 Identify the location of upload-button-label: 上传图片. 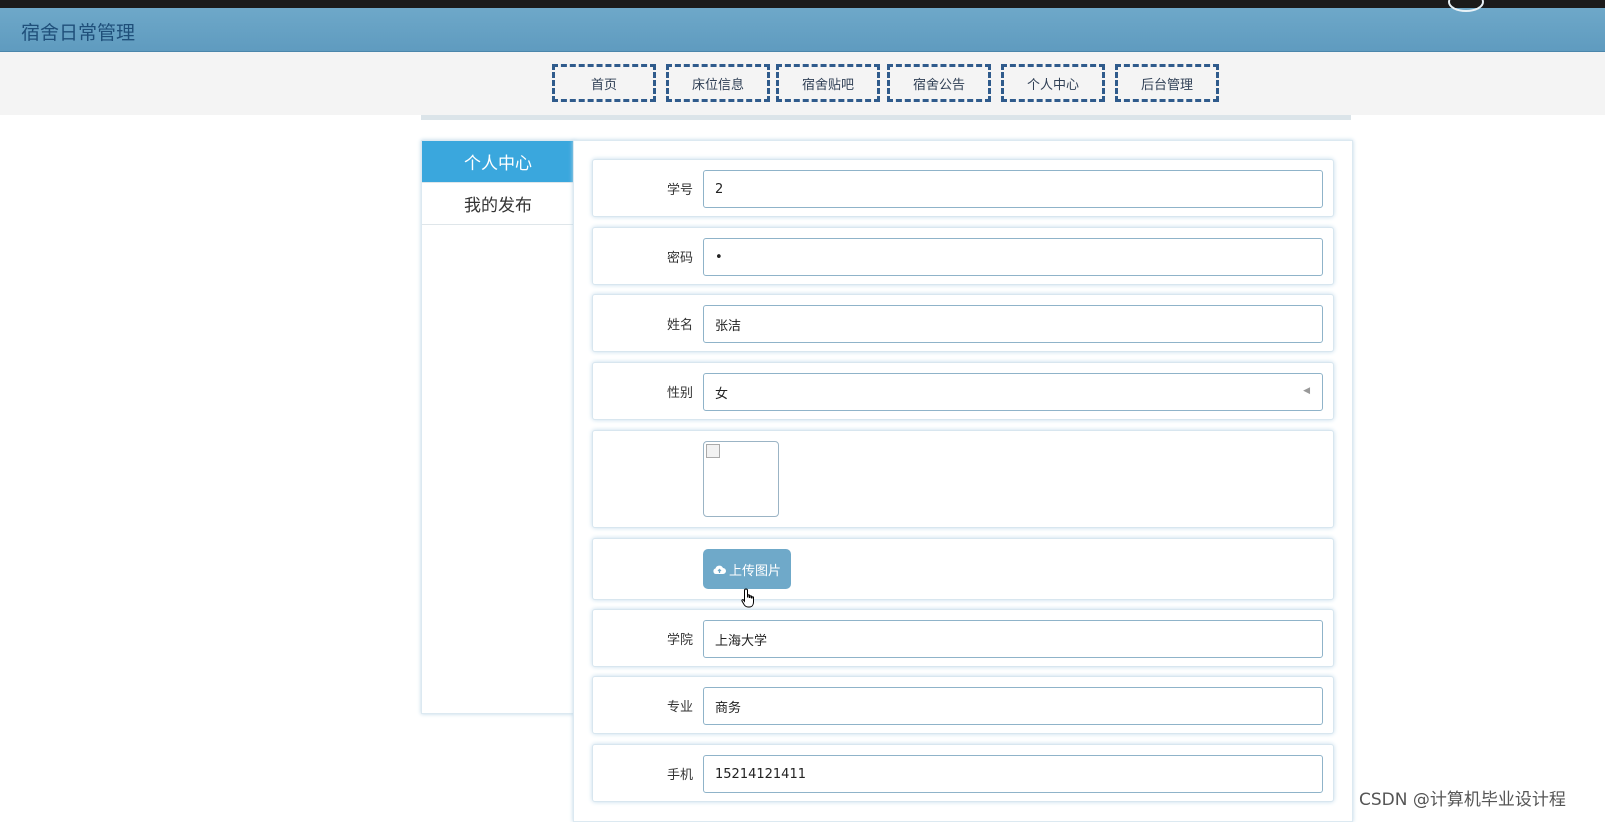
(754, 571).